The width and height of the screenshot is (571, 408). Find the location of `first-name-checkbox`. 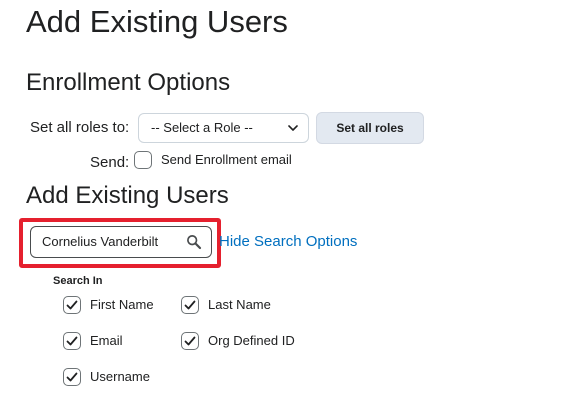

first-name-checkbox is located at coordinates (72, 305).